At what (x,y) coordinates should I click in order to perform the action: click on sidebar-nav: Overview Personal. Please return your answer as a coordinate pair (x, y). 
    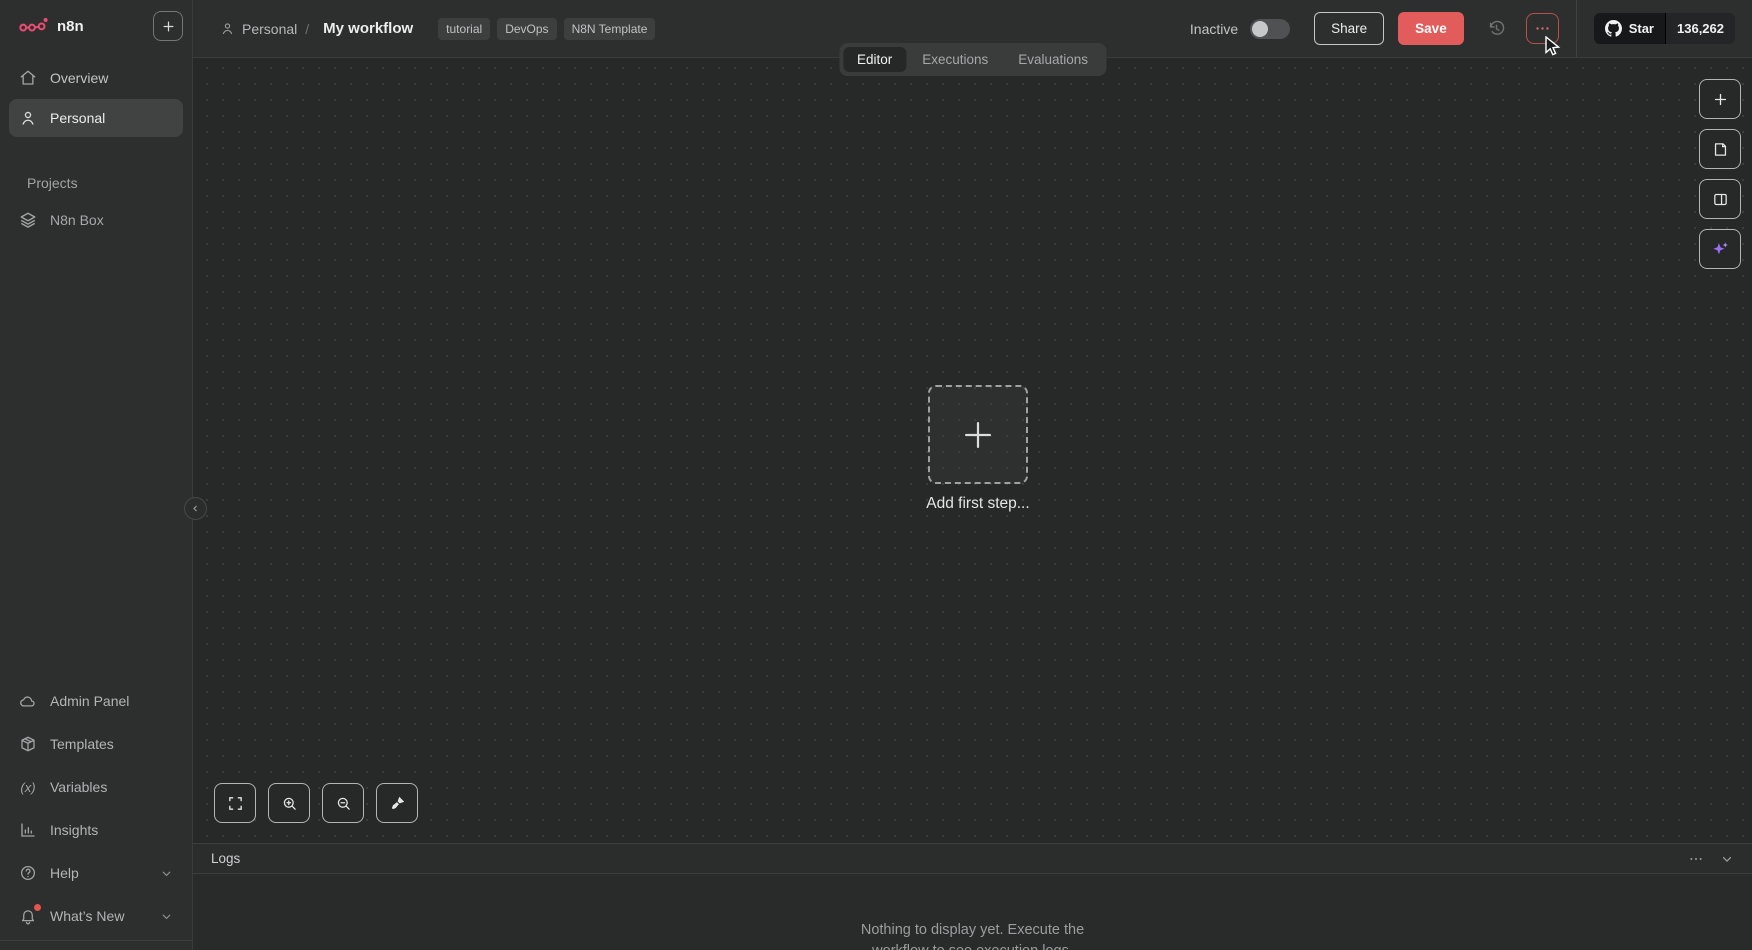
    Looking at the image, I should click on (96, 98).